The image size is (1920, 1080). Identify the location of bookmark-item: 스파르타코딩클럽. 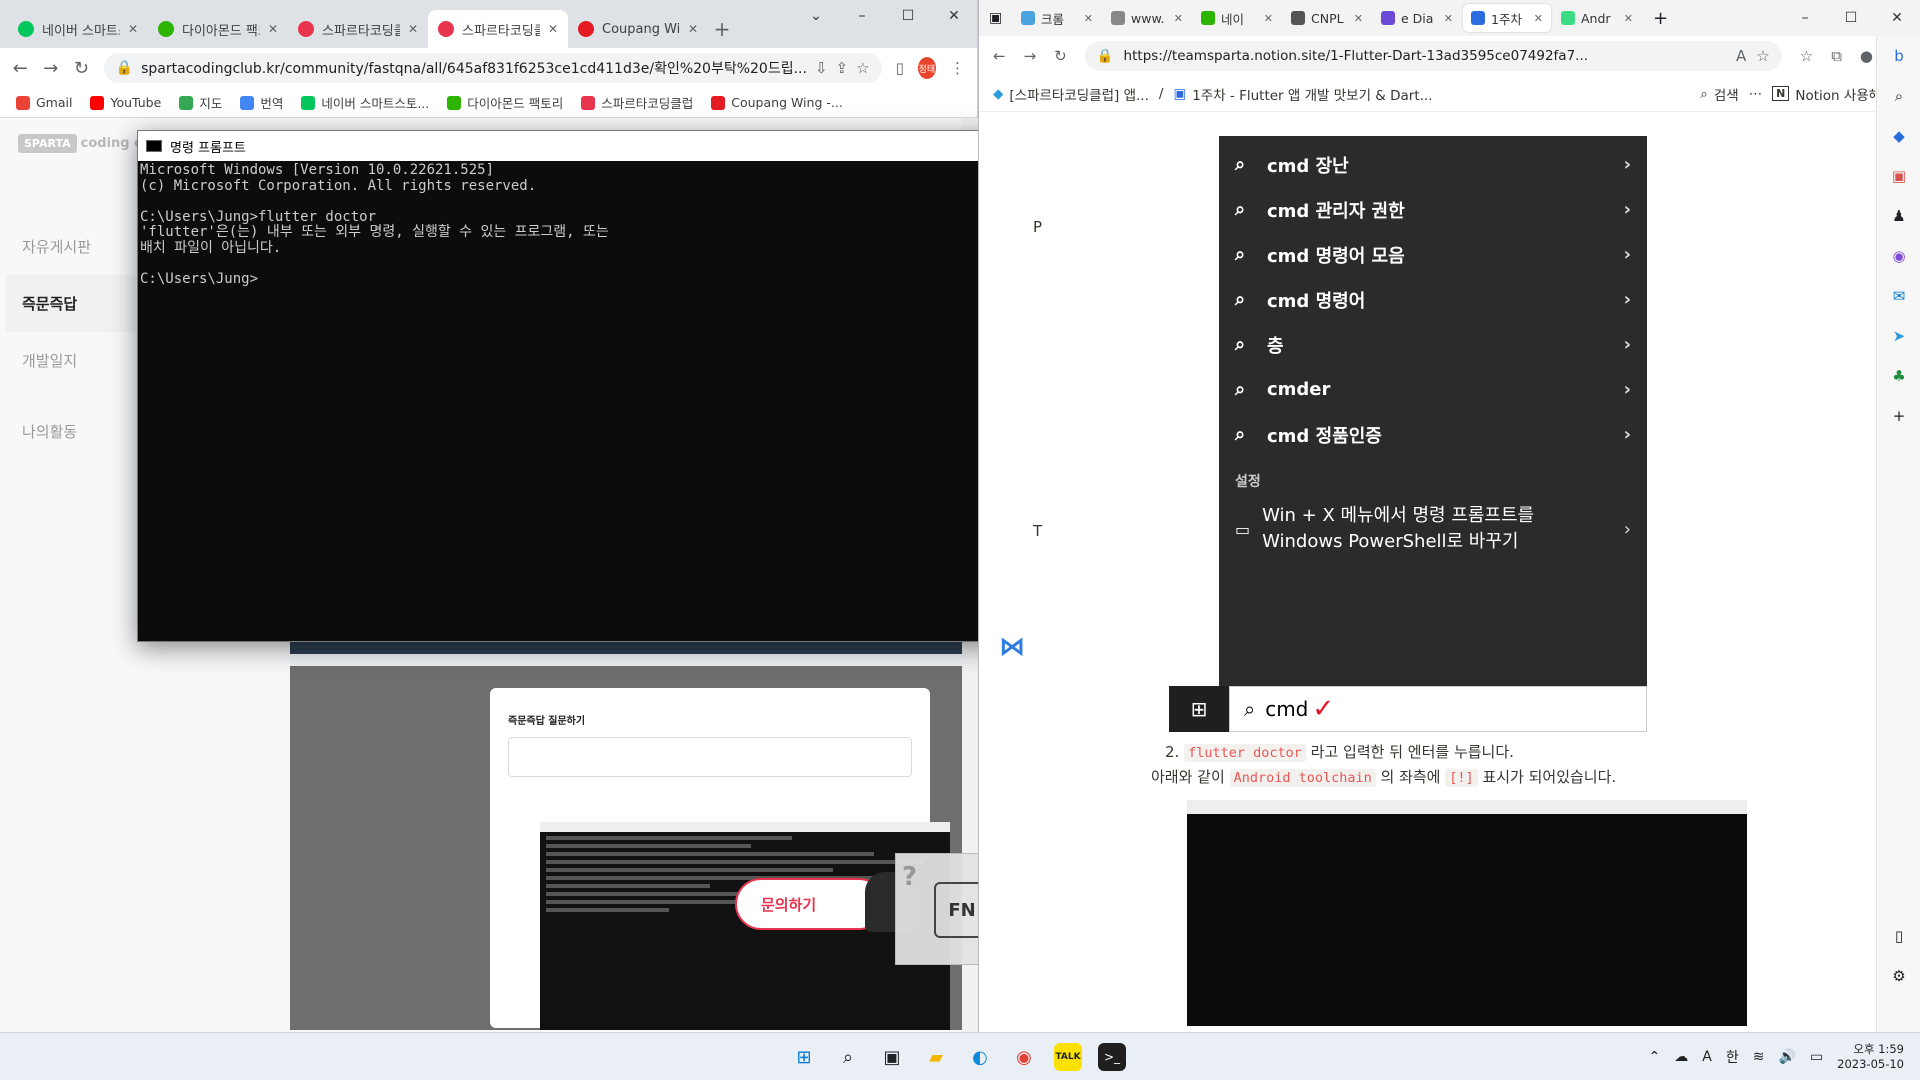
(637, 102).